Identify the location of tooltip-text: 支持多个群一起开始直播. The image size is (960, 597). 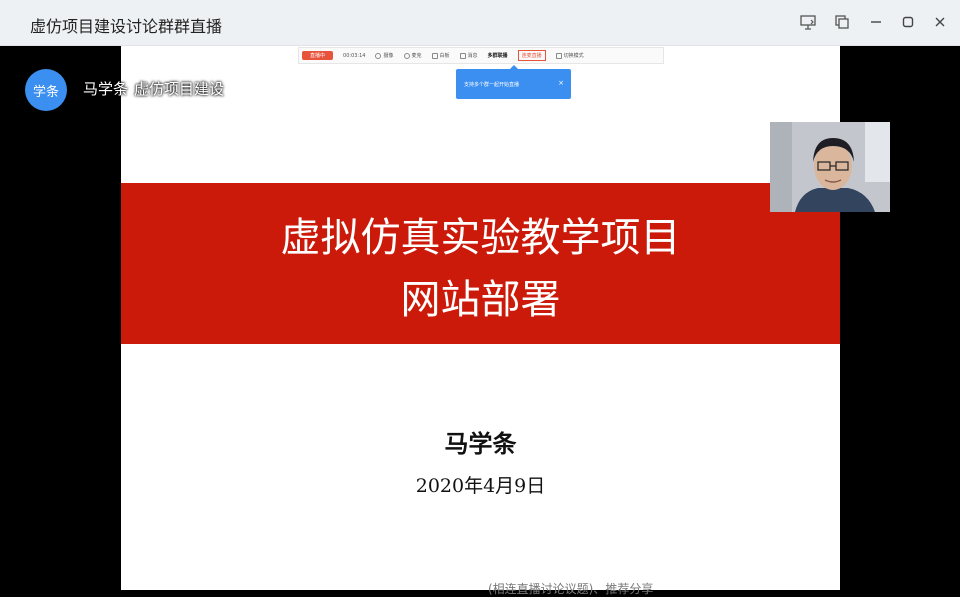
(492, 85).